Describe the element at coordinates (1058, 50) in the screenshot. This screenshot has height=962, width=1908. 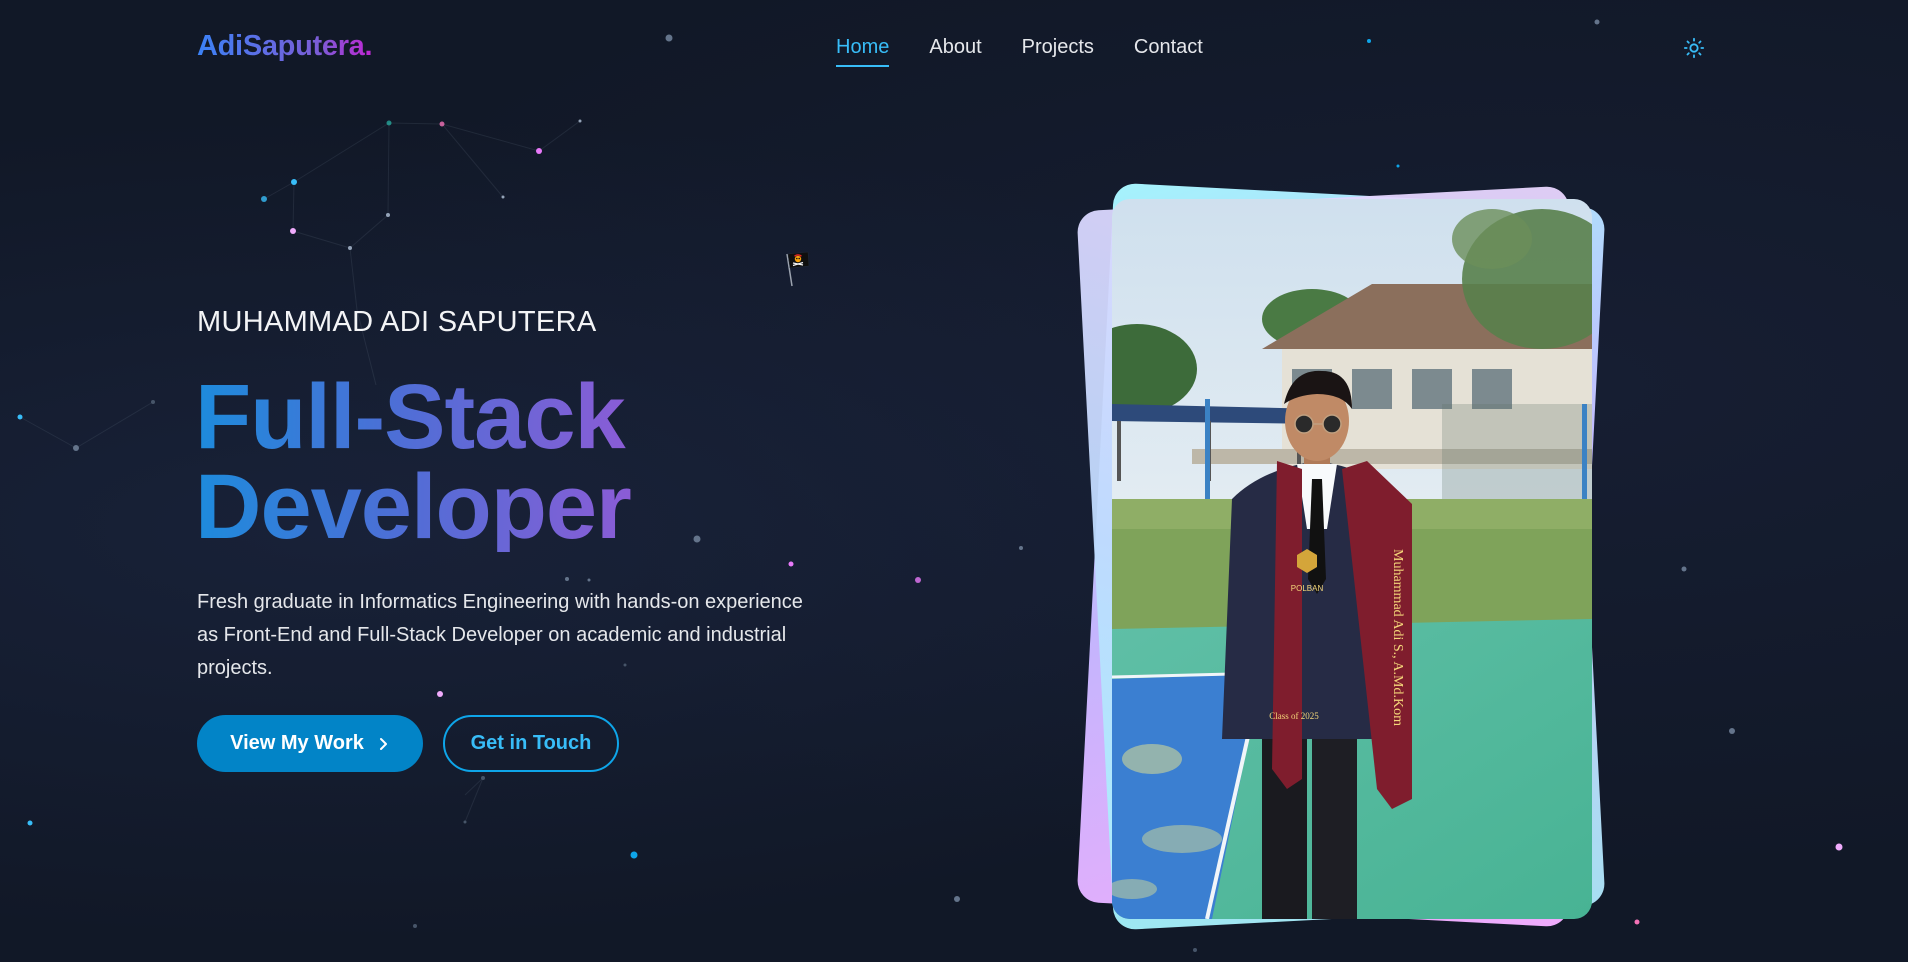
I see `nav-projects-link: Projects` at that location.